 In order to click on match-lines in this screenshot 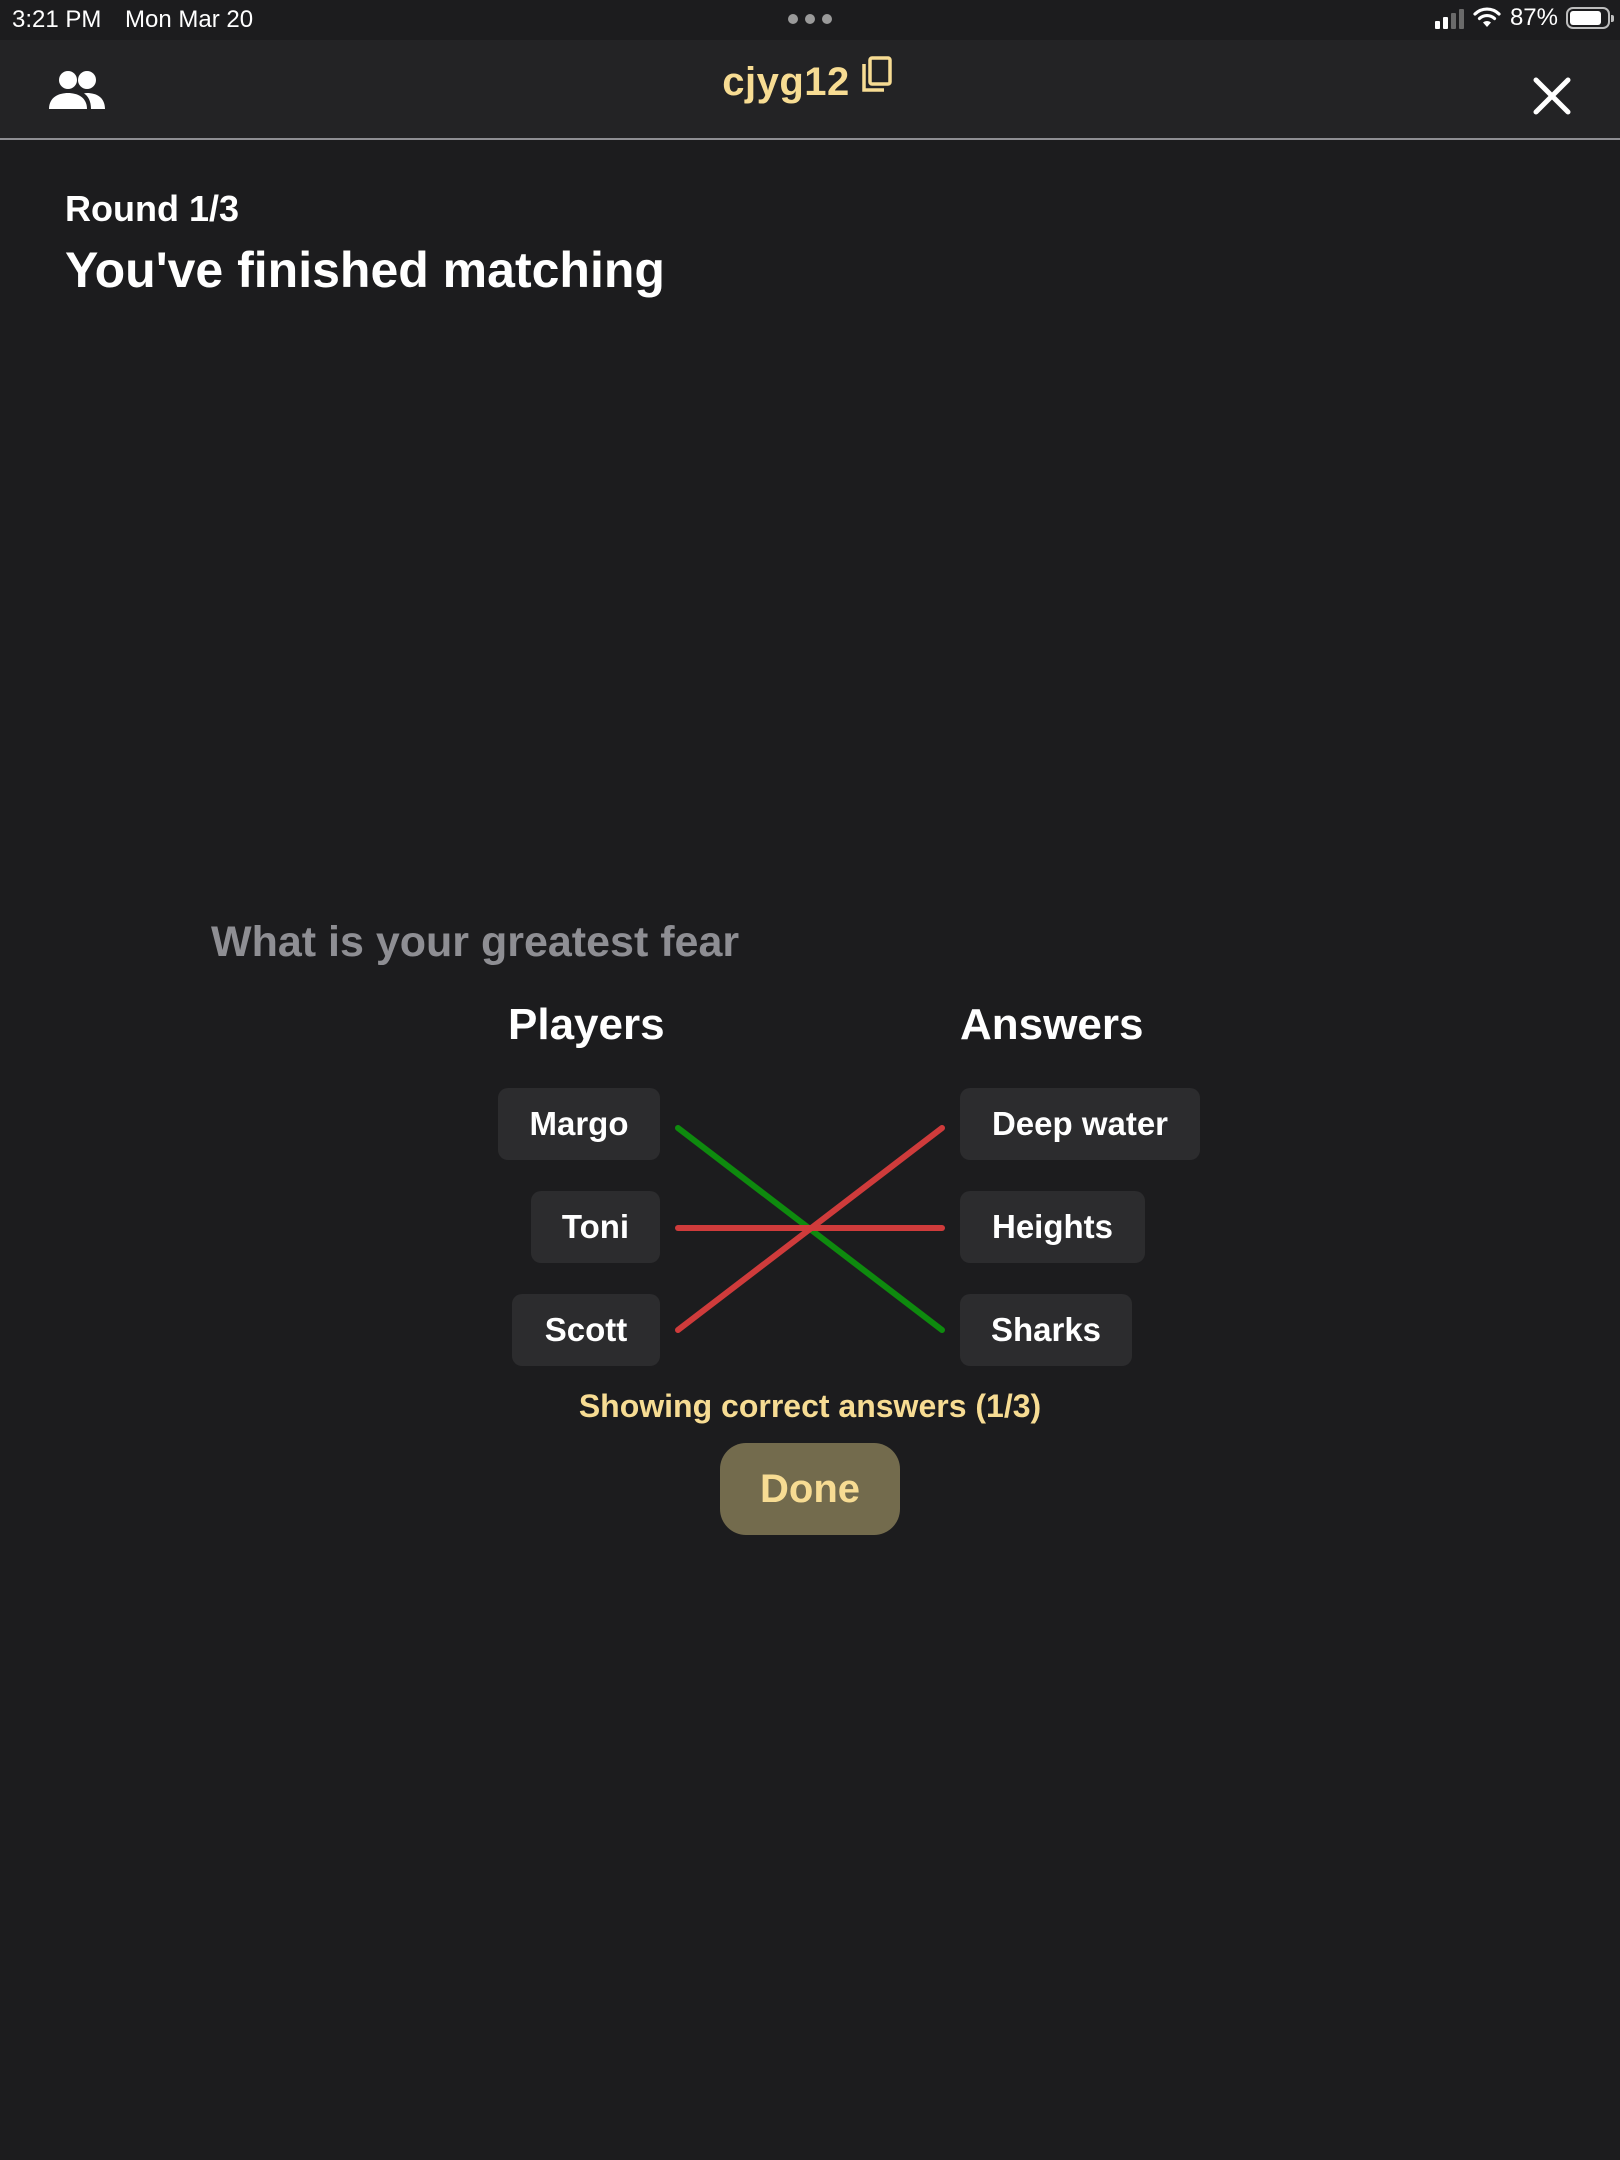, I will do `click(810, 1229)`.